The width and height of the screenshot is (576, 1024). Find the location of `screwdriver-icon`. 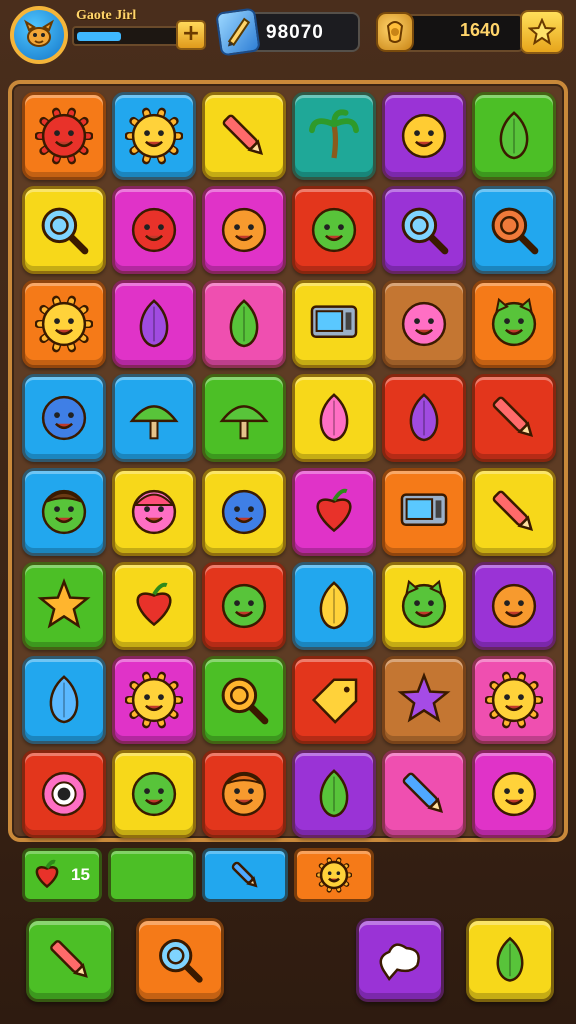

screwdriver-icon is located at coordinates (514, 418).